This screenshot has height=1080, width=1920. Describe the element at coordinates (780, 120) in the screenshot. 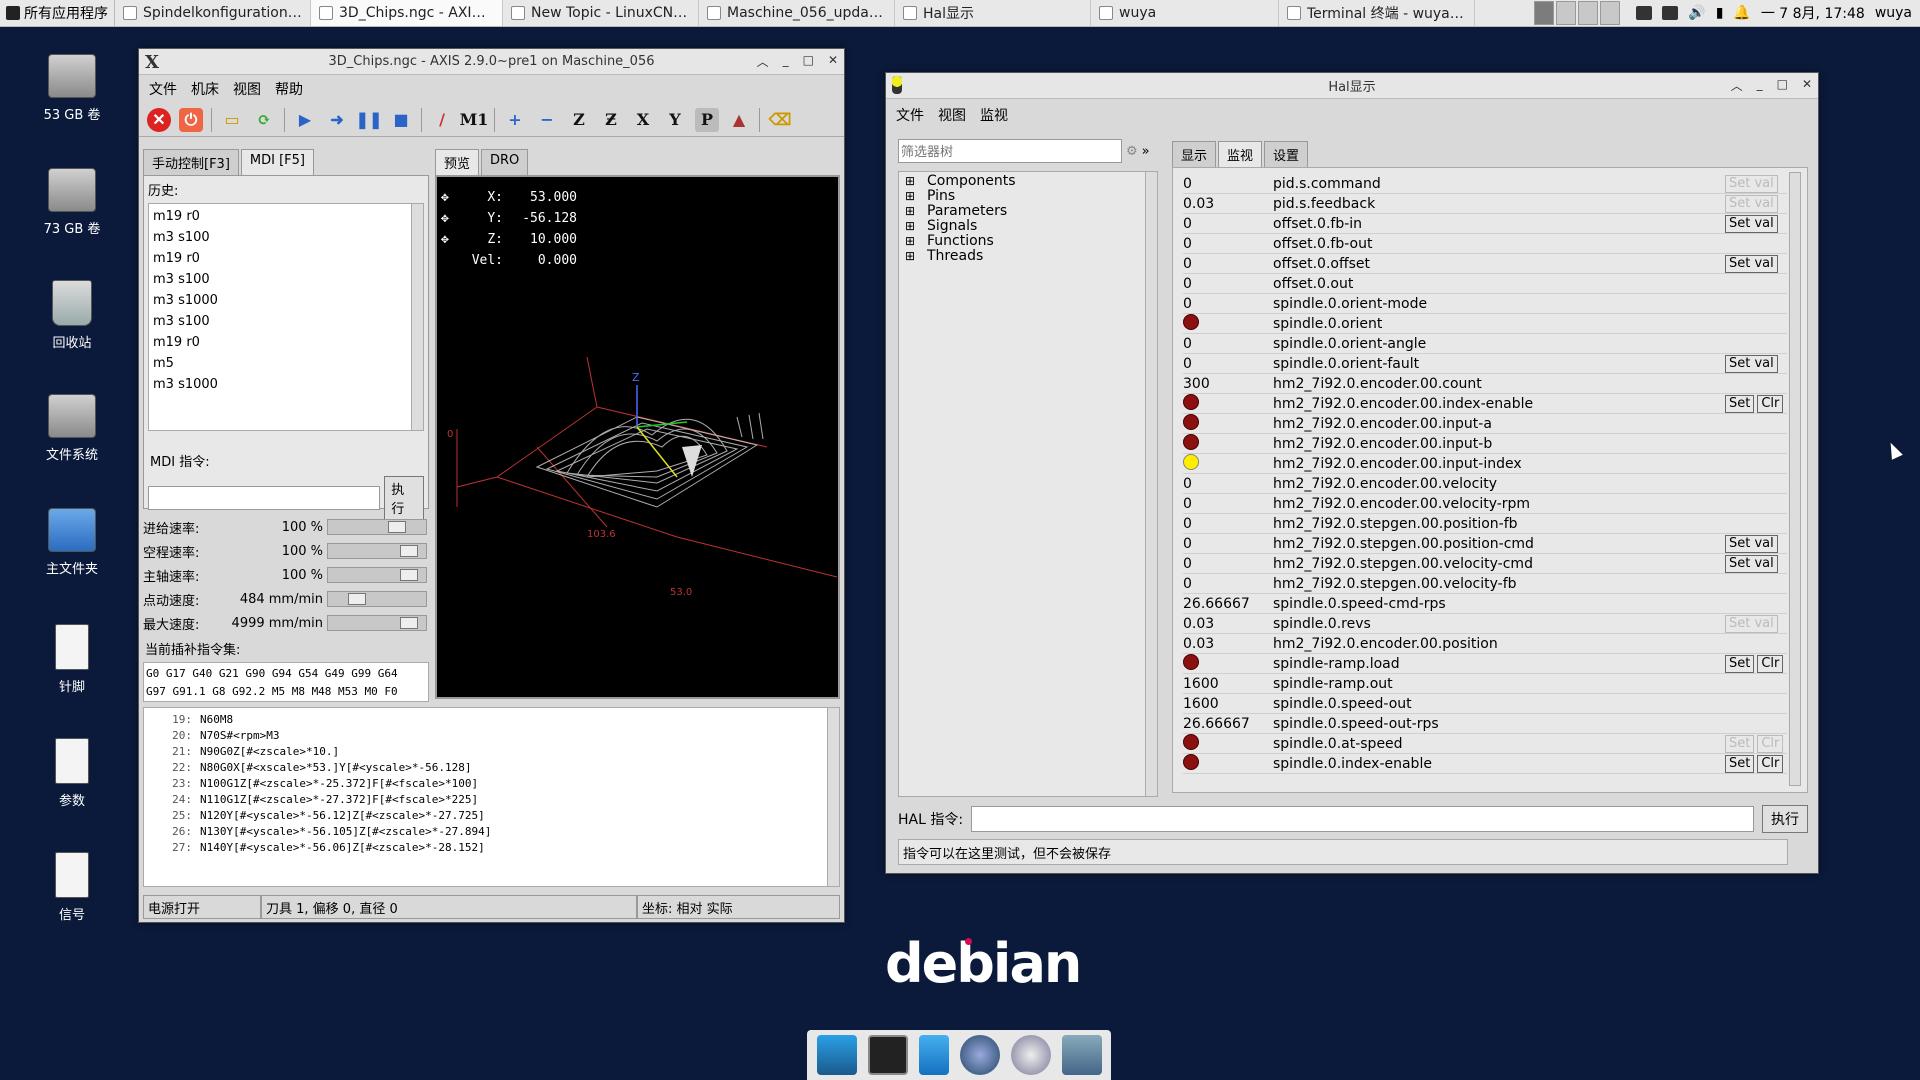

I see `clear-plot-icon: ⌫` at that location.